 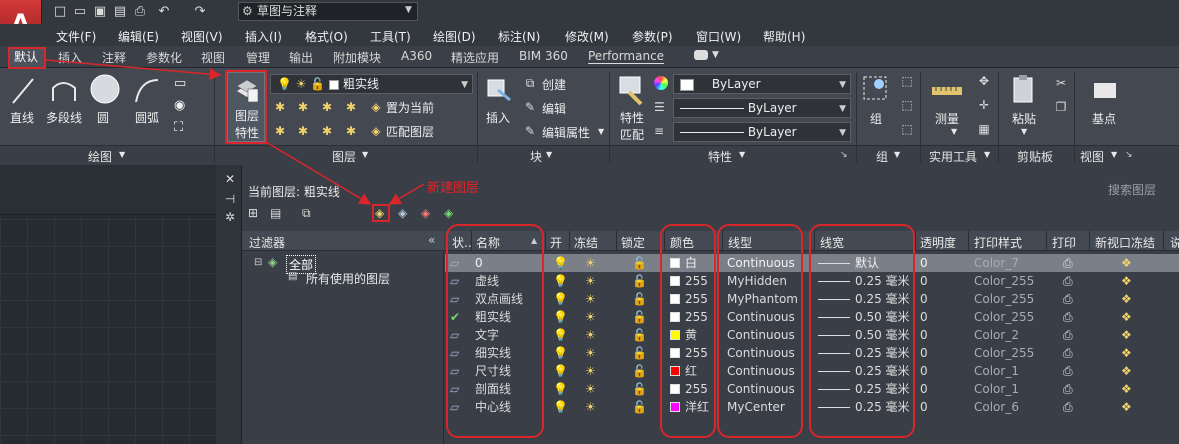 What do you see at coordinates (235, 132) in the screenshot?
I see `annotation-arrows` at bounding box center [235, 132].